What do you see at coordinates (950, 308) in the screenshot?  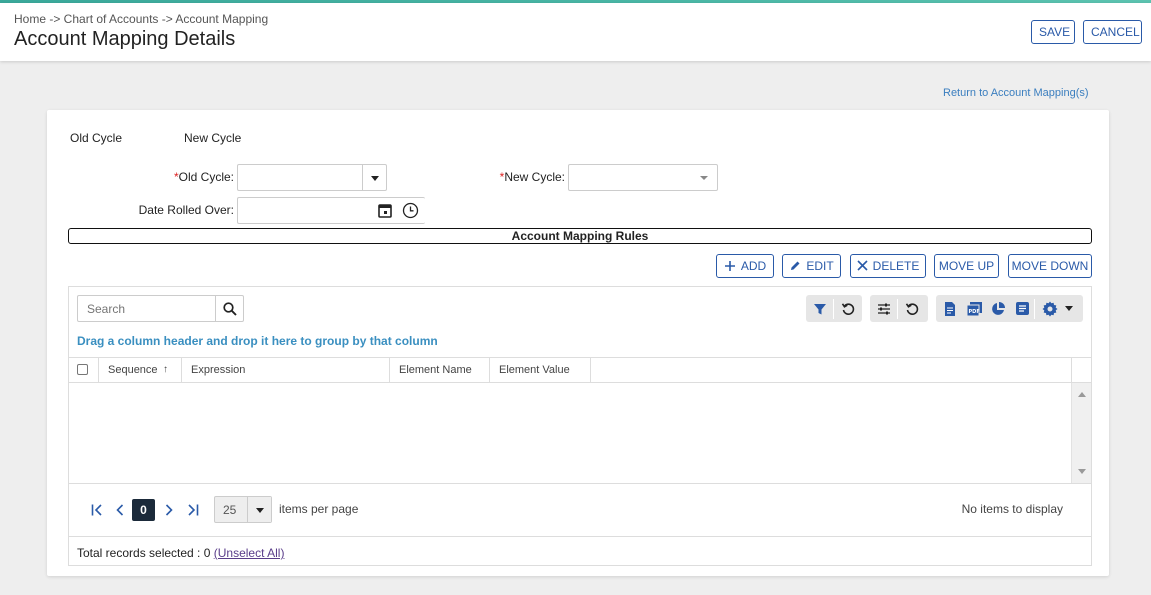 I see `document-icon` at bounding box center [950, 308].